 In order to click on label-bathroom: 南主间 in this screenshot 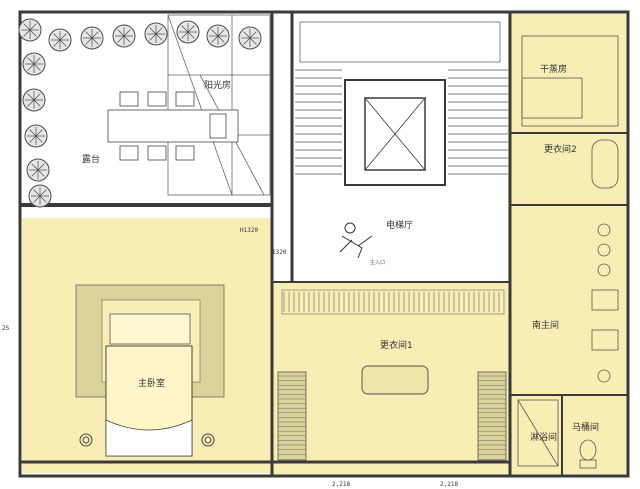, I will do `click(545, 325)`.